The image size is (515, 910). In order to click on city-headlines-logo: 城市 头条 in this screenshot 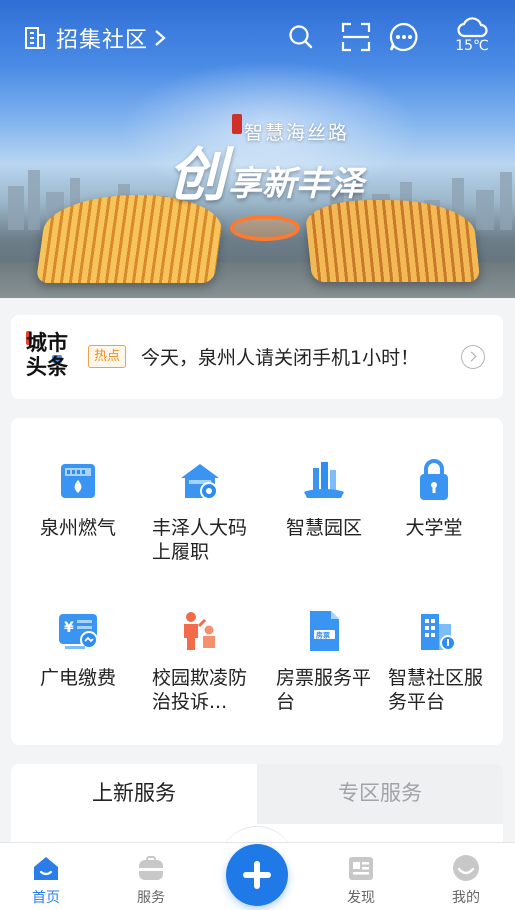, I will do `click(48, 355)`.